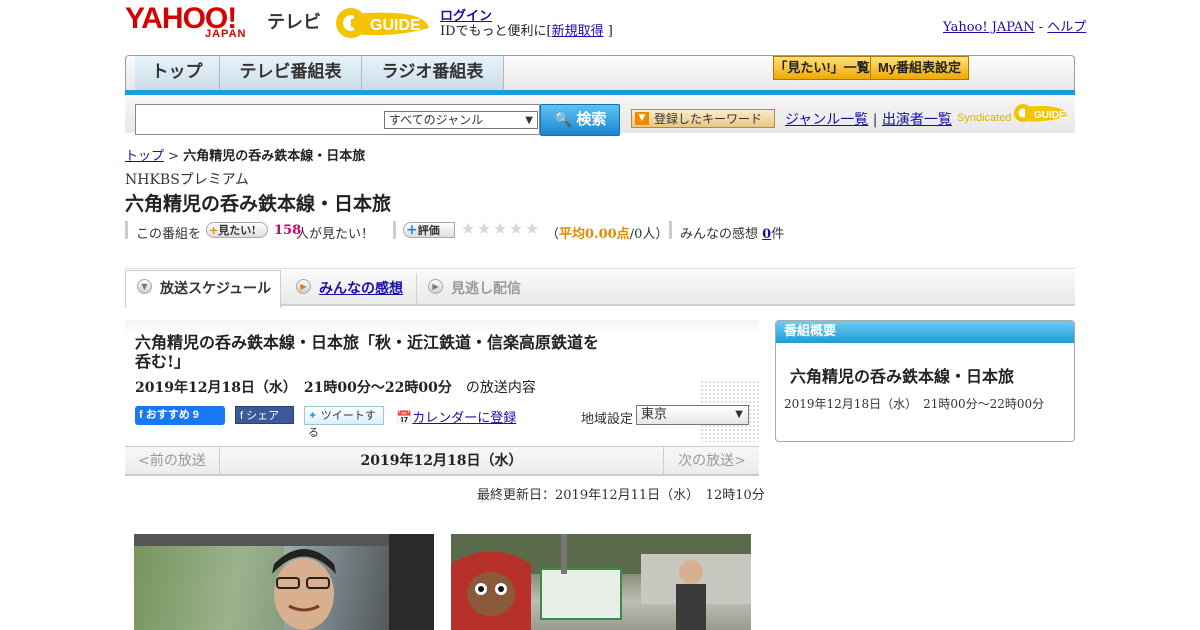  What do you see at coordinates (293, 388) in the screenshot?
I see `episode-datetime-value: 2019年12月18日（水） 21時00分～22時00分` at bounding box center [293, 388].